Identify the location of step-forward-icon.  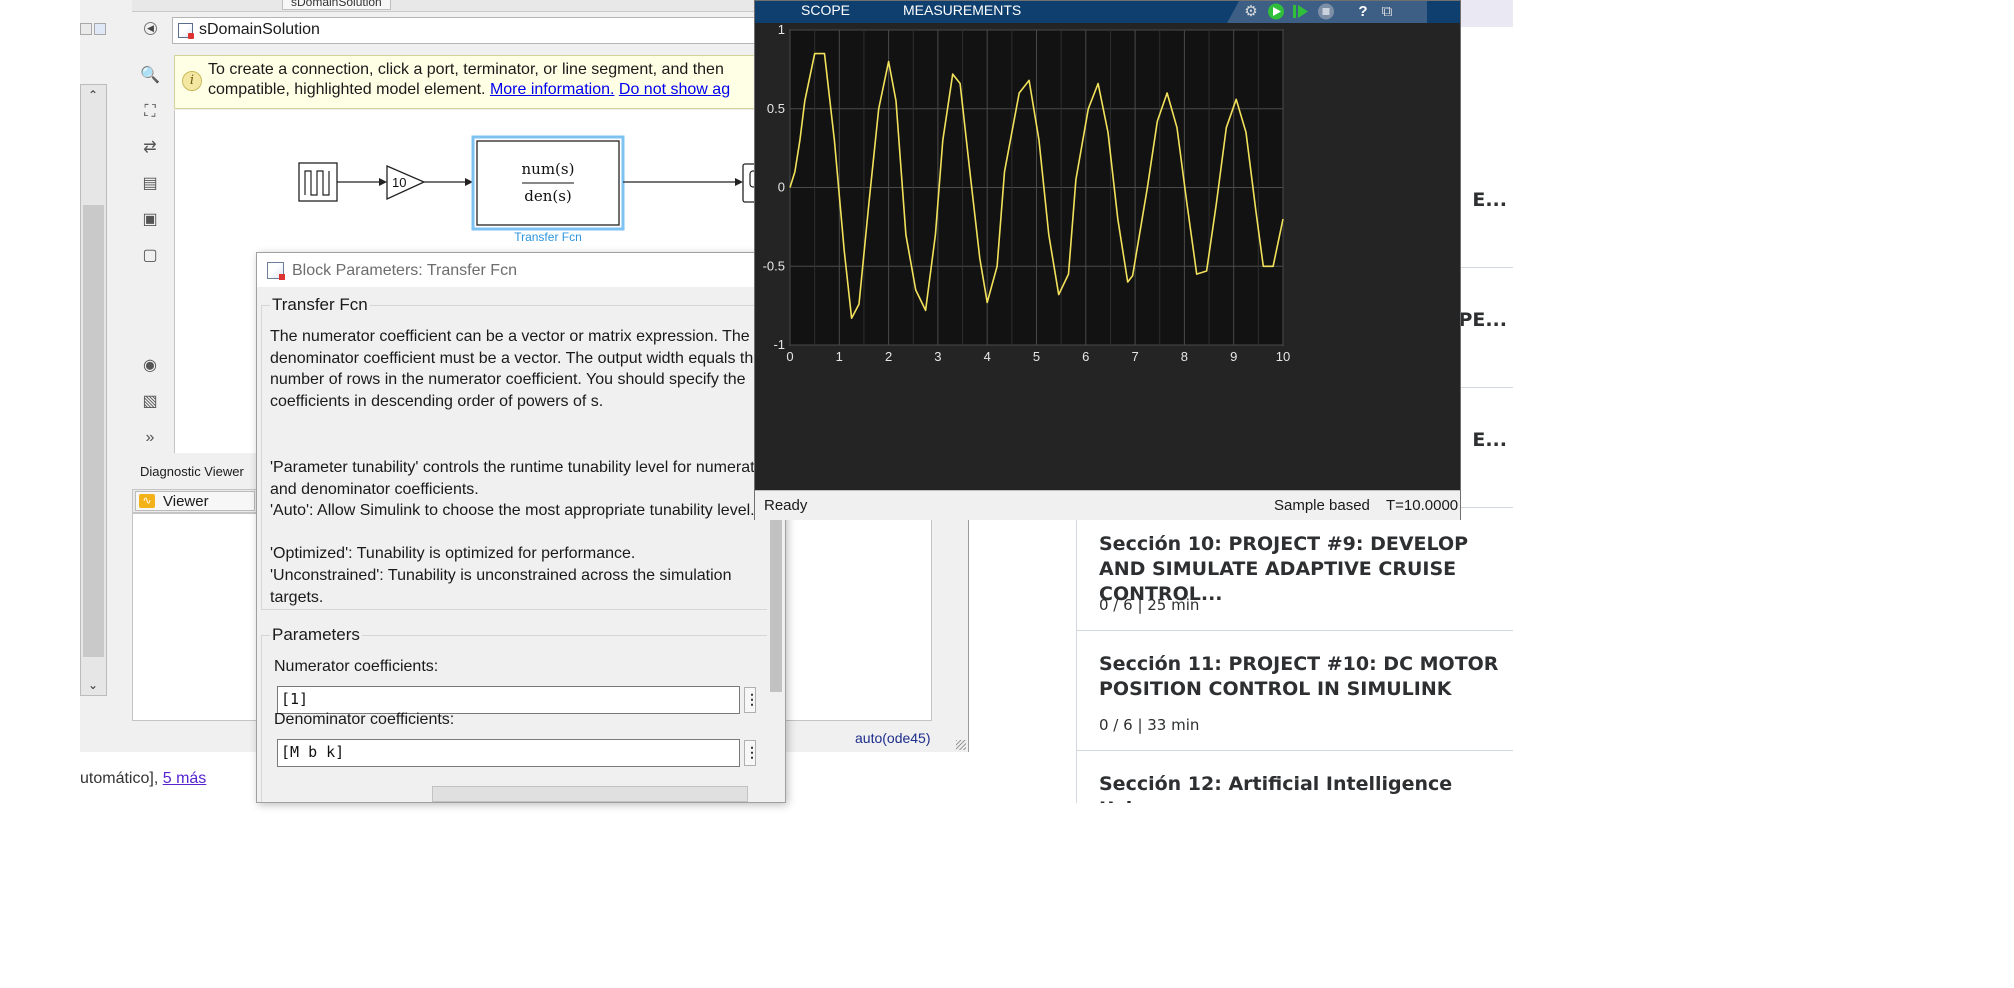
(1301, 11).